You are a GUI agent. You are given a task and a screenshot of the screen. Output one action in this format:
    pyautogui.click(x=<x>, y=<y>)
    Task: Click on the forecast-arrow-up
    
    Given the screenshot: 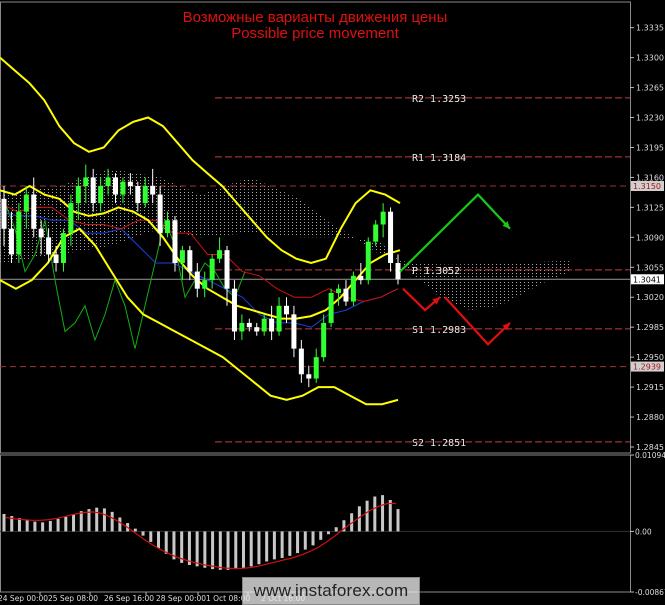 What is the action you would take?
    pyautogui.click(x=455, y=233)
    